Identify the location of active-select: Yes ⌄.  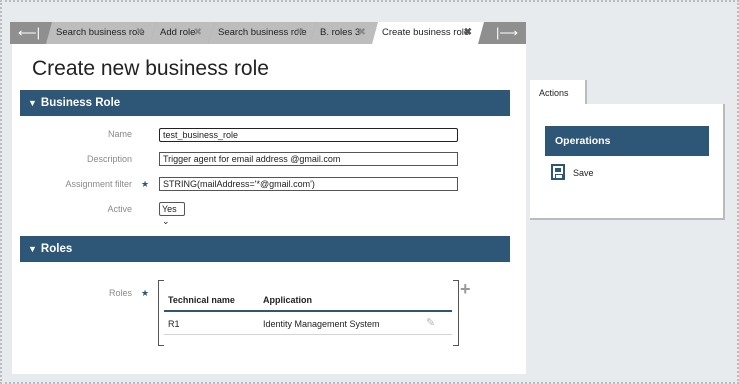
(172, 214).